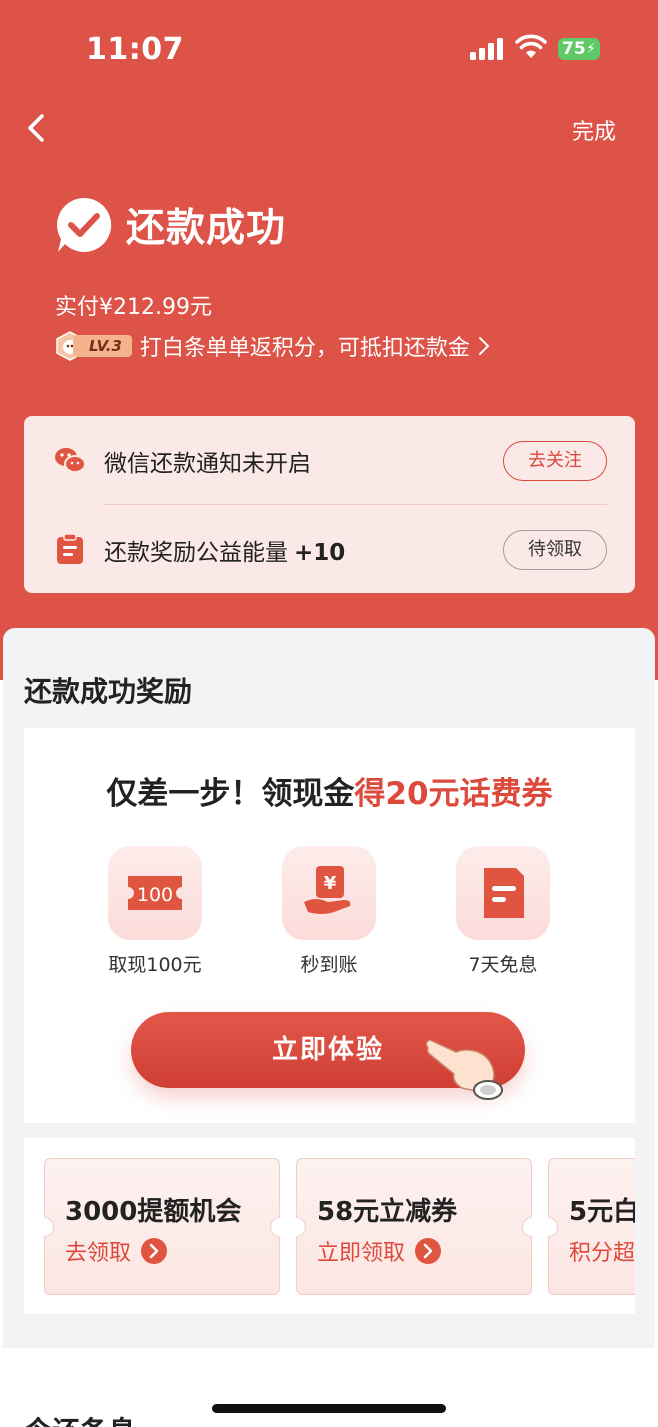 This screenshot has height=1427, width=658. What do you see at coordinates (36, 128) in the screenshot?
I see `back-arrow-icon` at bounding box center [36, 128].